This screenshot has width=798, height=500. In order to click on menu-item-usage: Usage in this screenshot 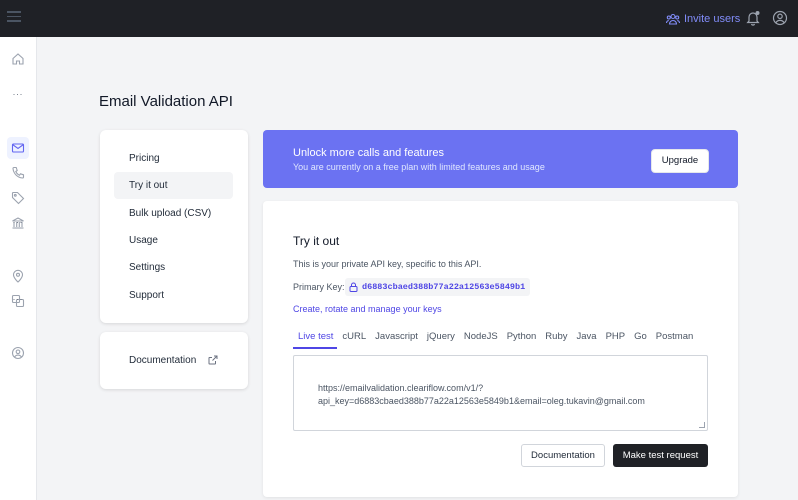, I will do `click(173, 240)`.